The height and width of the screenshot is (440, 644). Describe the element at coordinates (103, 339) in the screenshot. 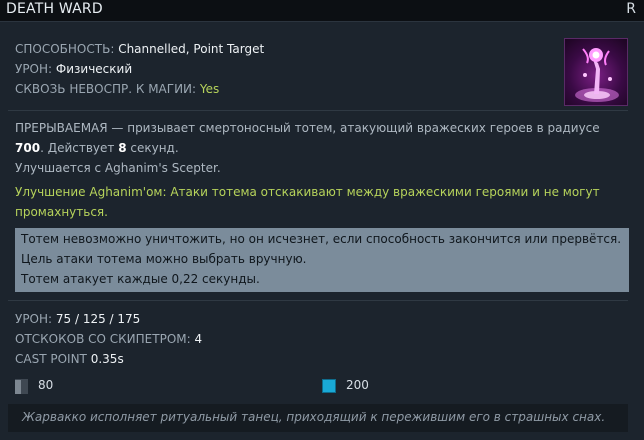

I see `stat-label: ОТСКОКОВ СО СКИПЕТРОМ:` at that location.